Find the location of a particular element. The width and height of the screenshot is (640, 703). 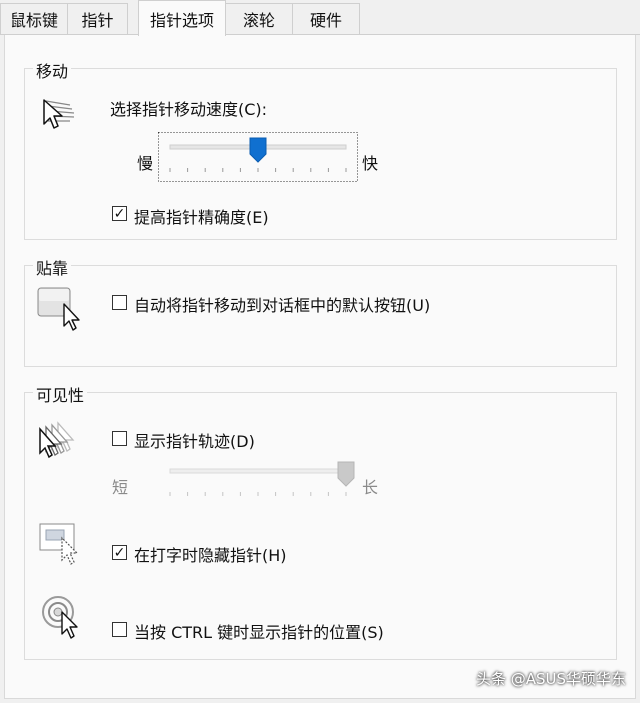

ctrl-locate-label: 当按 CTRL 键时显示指针的位置(S) is located at coordinates (259, 631).